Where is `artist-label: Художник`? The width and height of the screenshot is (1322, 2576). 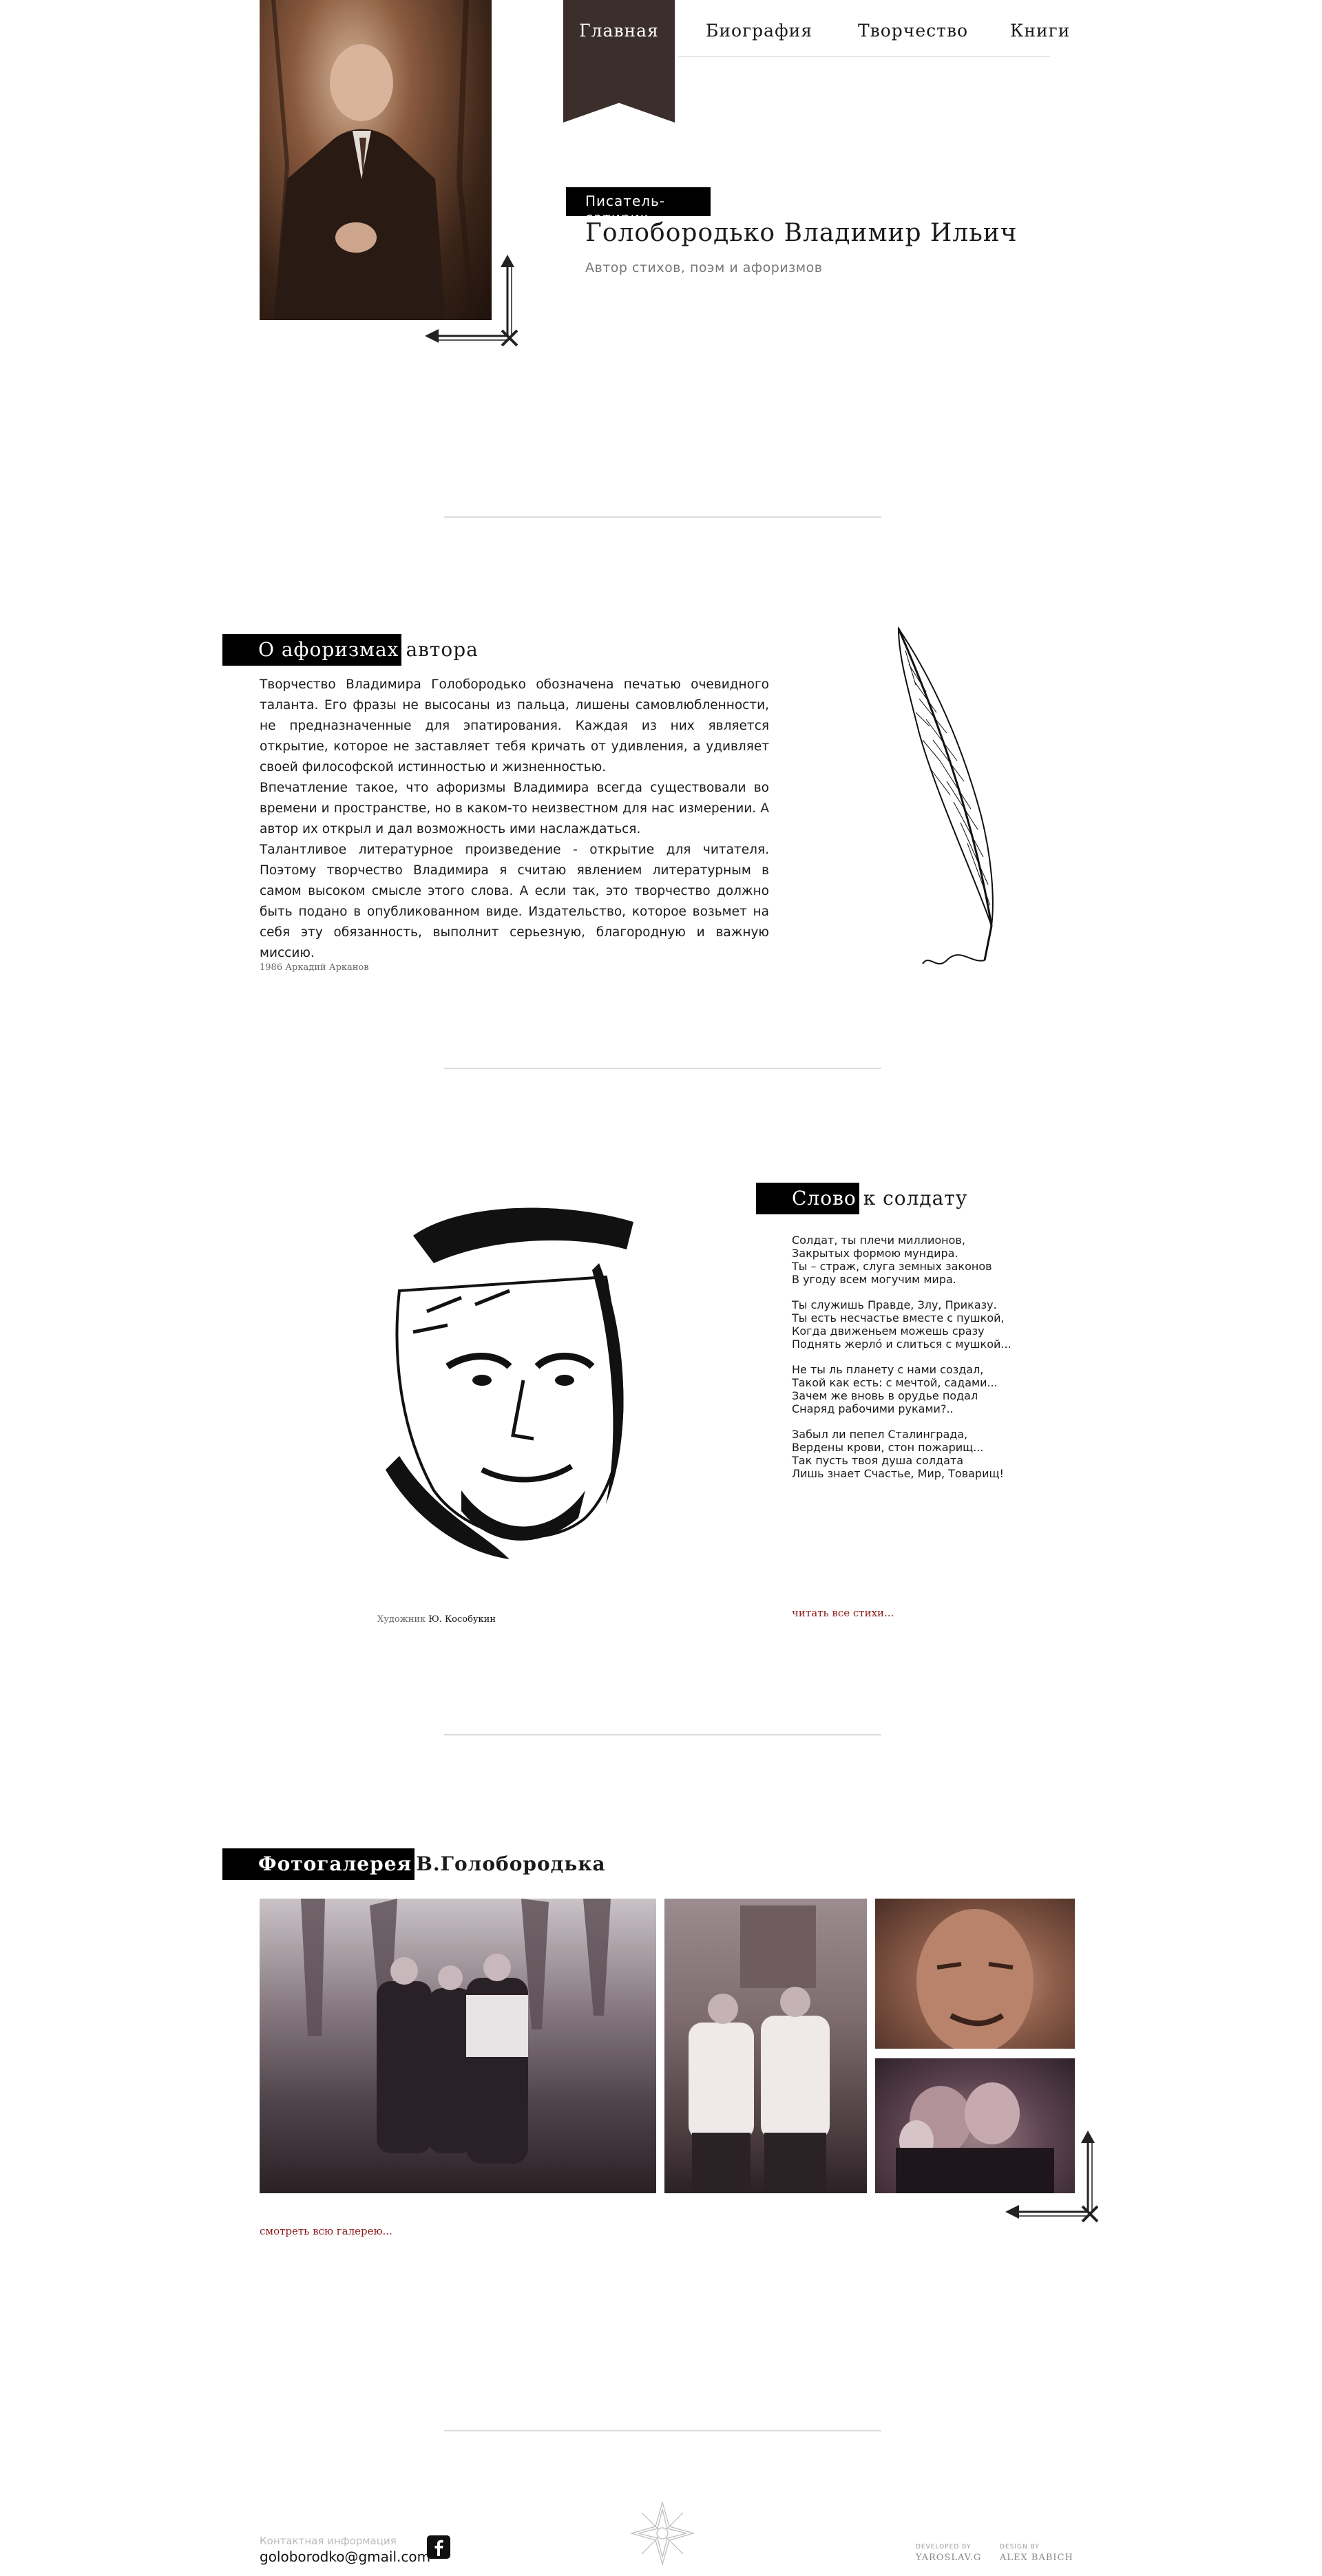
artist-label: Художник is located at coordinates (402, 1620).